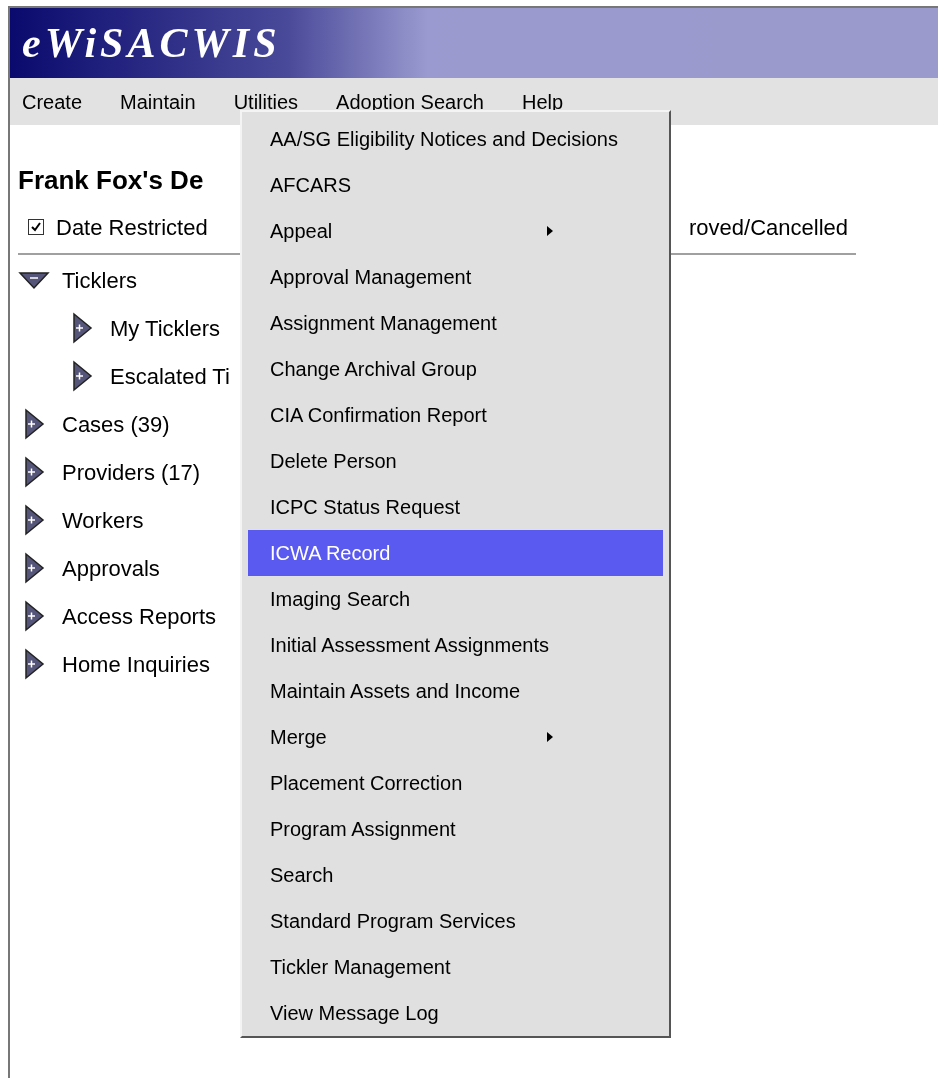 This screenshot has width=938, height=1078. I want to click on dropdown-item: Initial Assessment Assignments, so click(455, 645).